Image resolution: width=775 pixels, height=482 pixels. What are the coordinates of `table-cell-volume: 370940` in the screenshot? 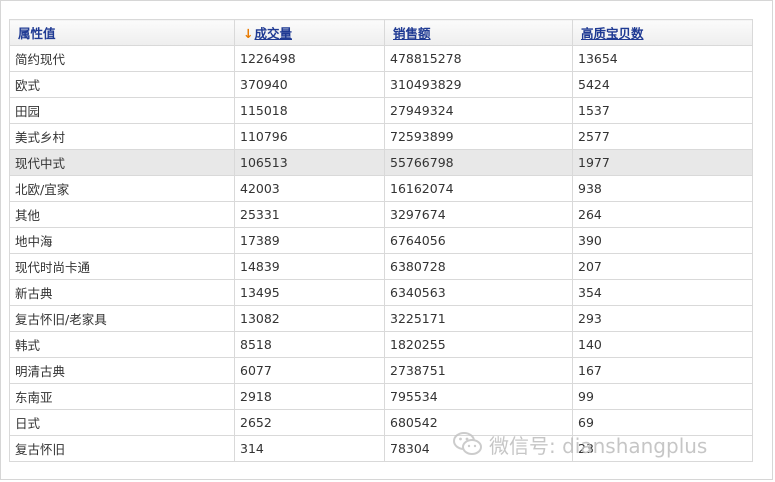 It's located at (309, 84).